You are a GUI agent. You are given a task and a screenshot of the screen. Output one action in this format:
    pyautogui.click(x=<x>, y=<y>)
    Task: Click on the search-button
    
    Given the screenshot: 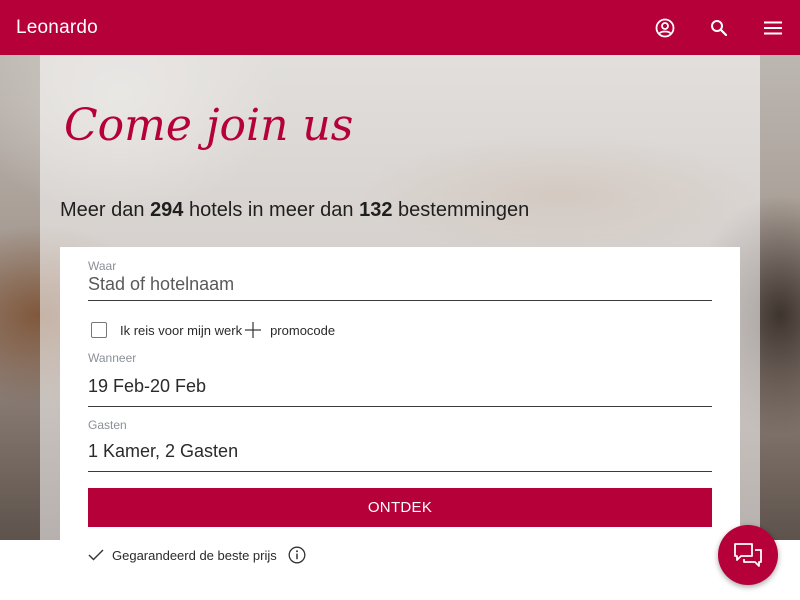 What is the action you would take?
    pyautogui.click(x=719, y=27)
    